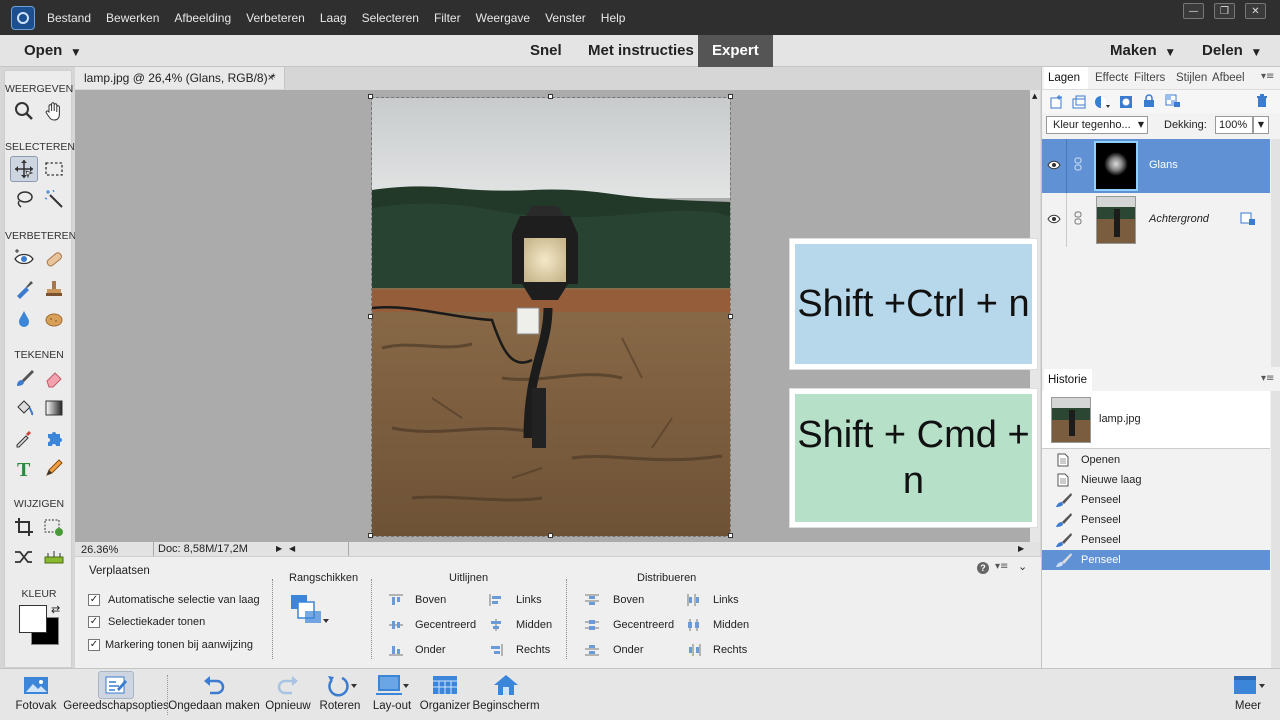 Image resolution: width=1280 pixels, height=720 pixels. I want to click on collapse-chevron-icon: ⌄, so click(1022, 566).